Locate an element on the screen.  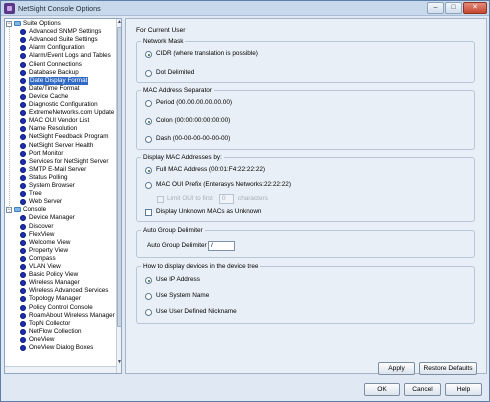
tree-item: MAC OUI Vendor List is located at coordinates (60, 121).